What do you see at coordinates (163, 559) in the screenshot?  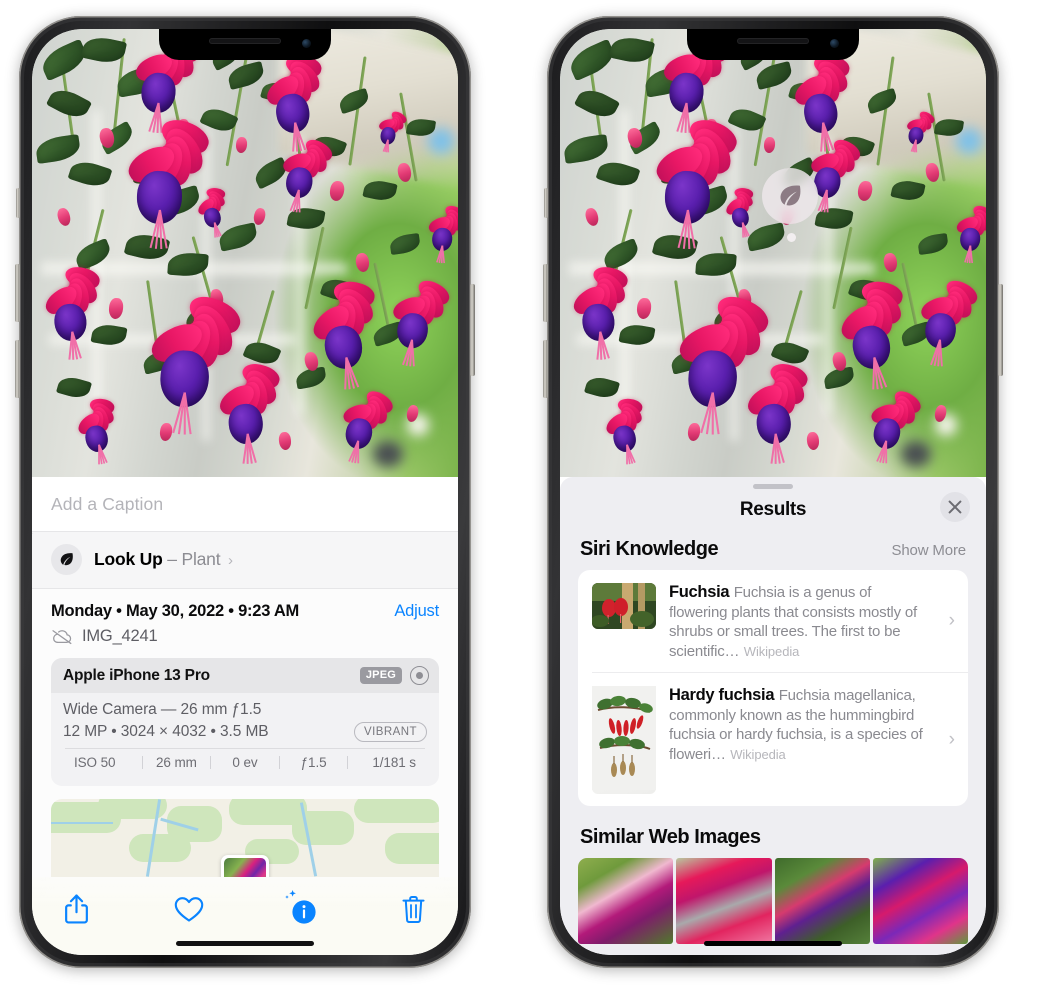 I see `look-up-label: Look Up – Plant ›` at bounding box center [163, 559].